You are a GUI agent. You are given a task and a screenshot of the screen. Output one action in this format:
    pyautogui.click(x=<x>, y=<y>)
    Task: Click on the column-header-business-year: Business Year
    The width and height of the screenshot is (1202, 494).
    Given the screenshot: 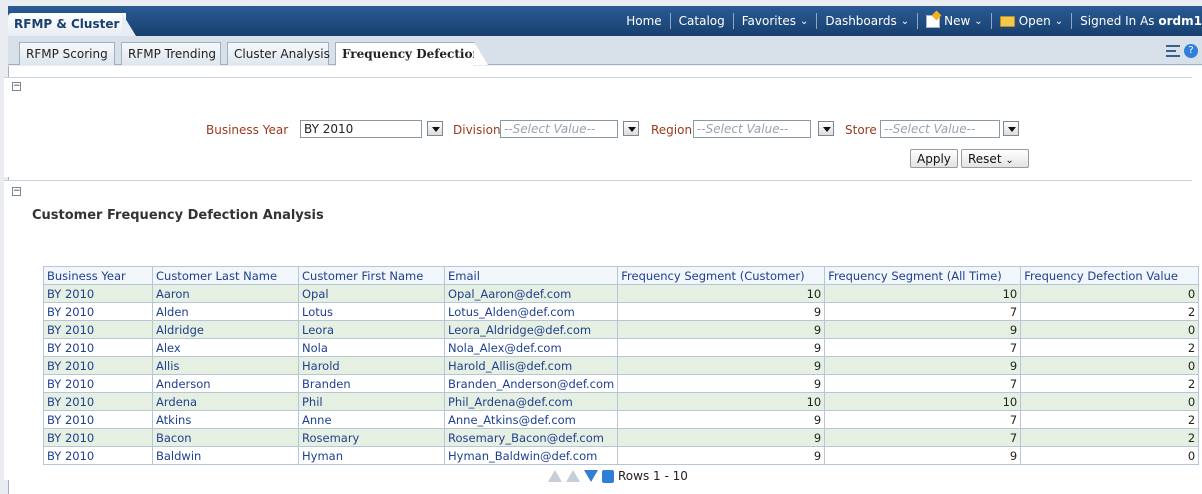 What is the action you would take?
    pyautogui.click(x=98, y=275)
    